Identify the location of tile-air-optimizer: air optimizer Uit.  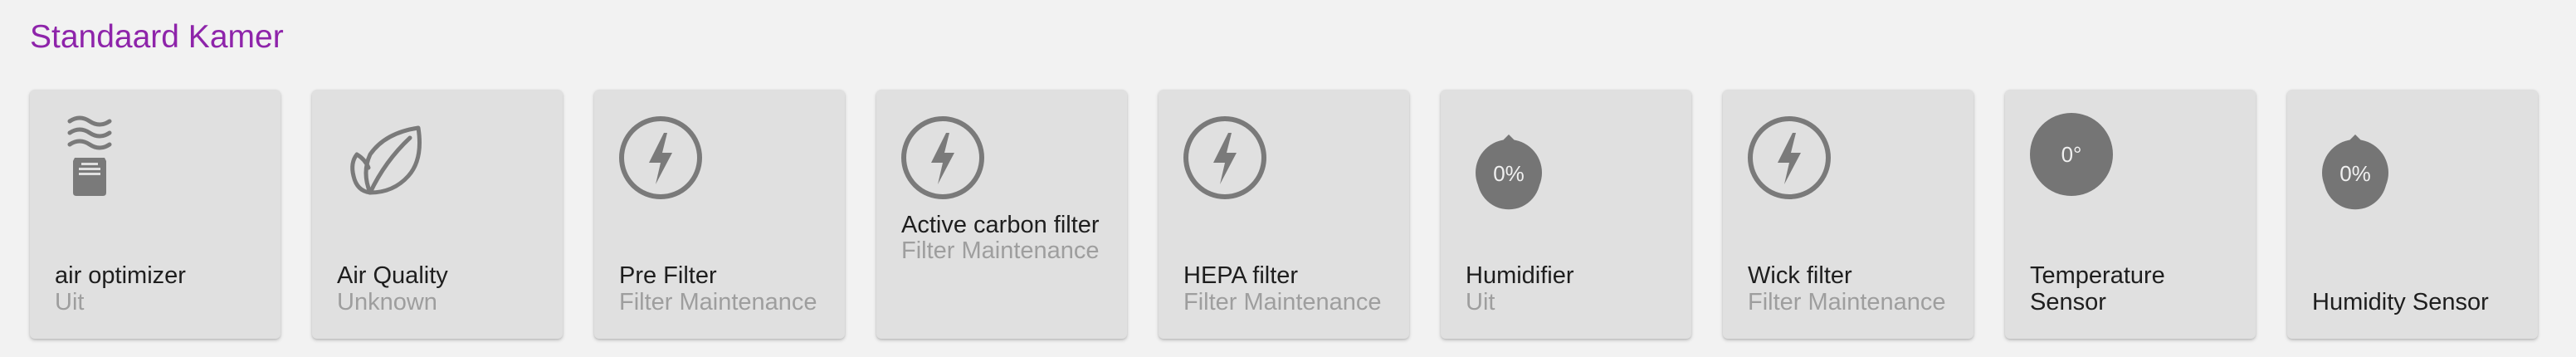
(156, 214).